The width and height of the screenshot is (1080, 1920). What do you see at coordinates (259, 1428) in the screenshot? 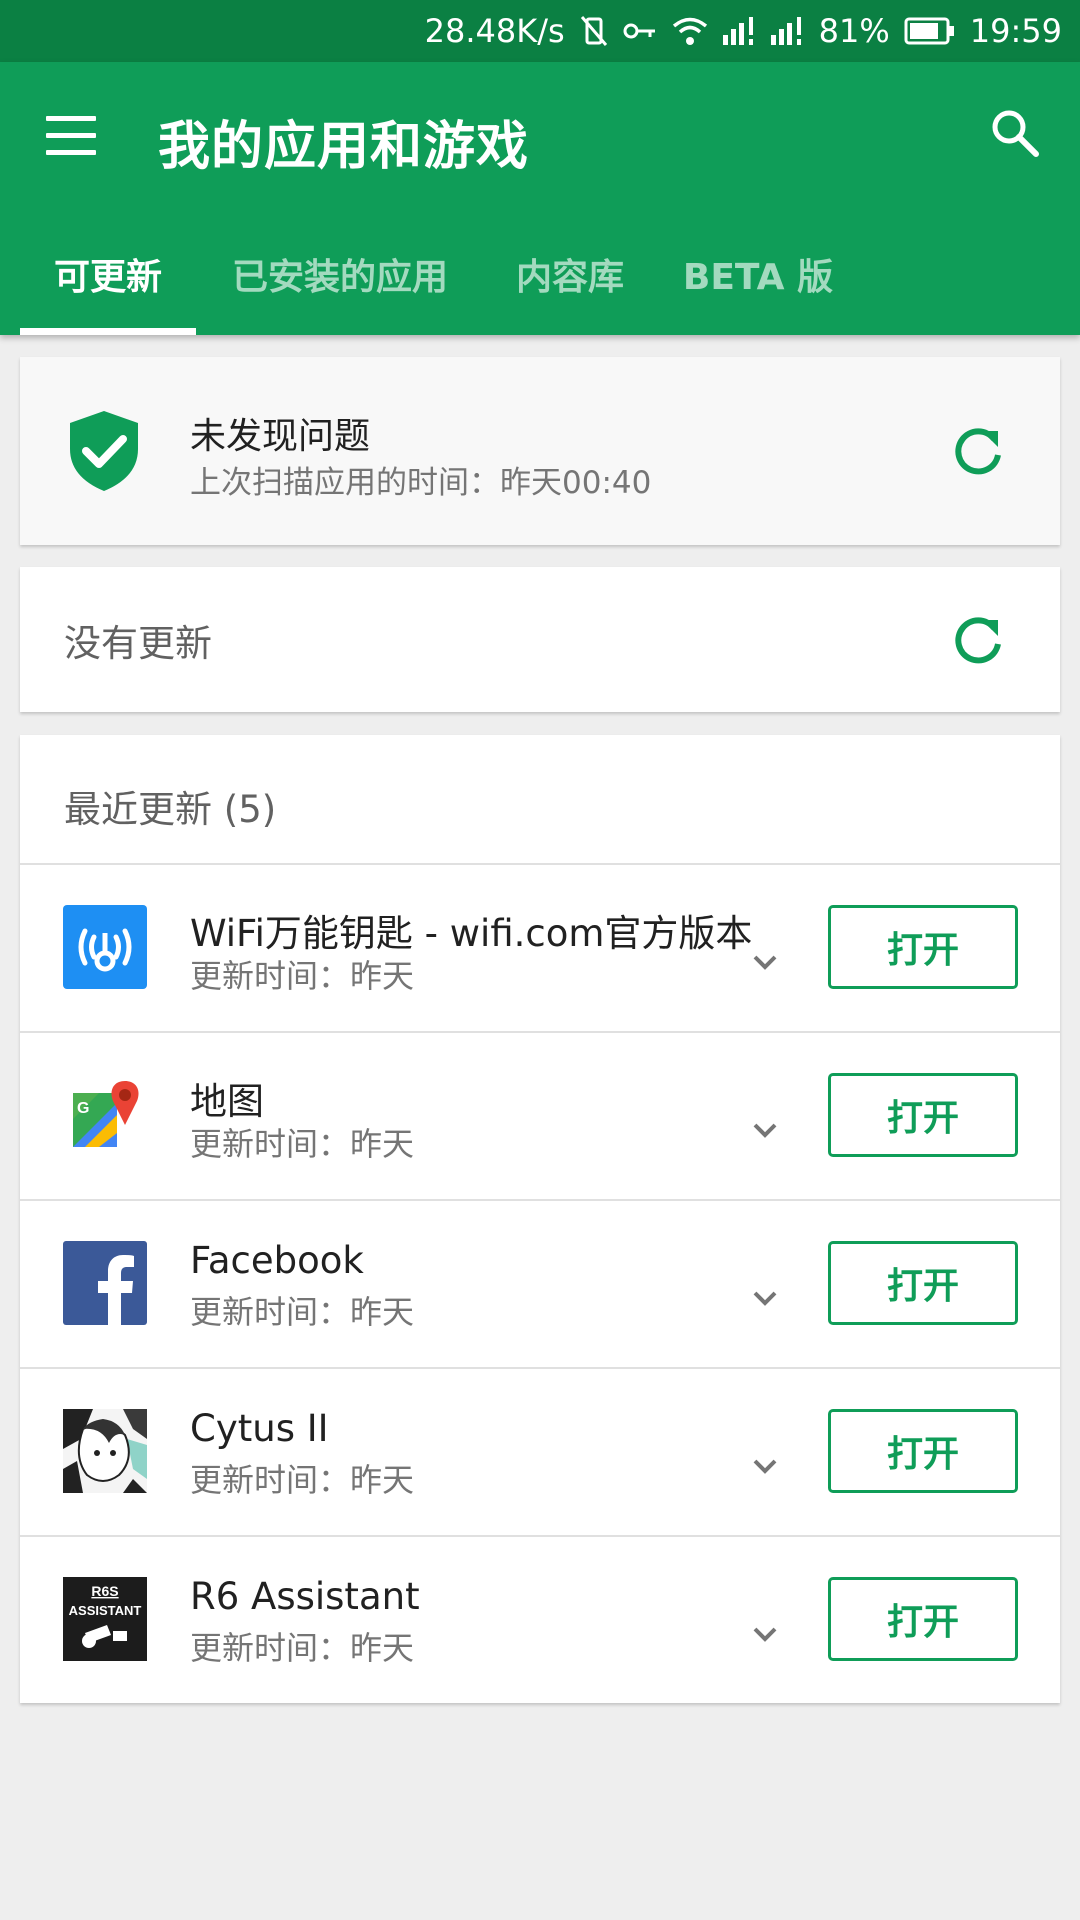
I see `app-name: Cytus II` at bounding box center [259, 1428].